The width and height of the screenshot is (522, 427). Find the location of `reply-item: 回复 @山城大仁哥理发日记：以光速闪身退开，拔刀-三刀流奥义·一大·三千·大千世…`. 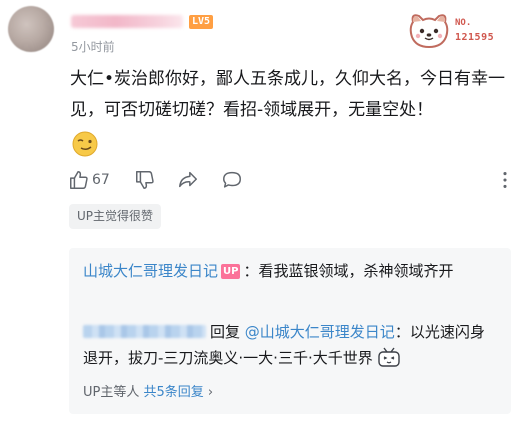

reply-item: 回复 @山城大仁哥理发日记：以光速闪身退开，拔刀-三刀流奥义·一大·三千·大千世… is located at coordinates (288, 345).